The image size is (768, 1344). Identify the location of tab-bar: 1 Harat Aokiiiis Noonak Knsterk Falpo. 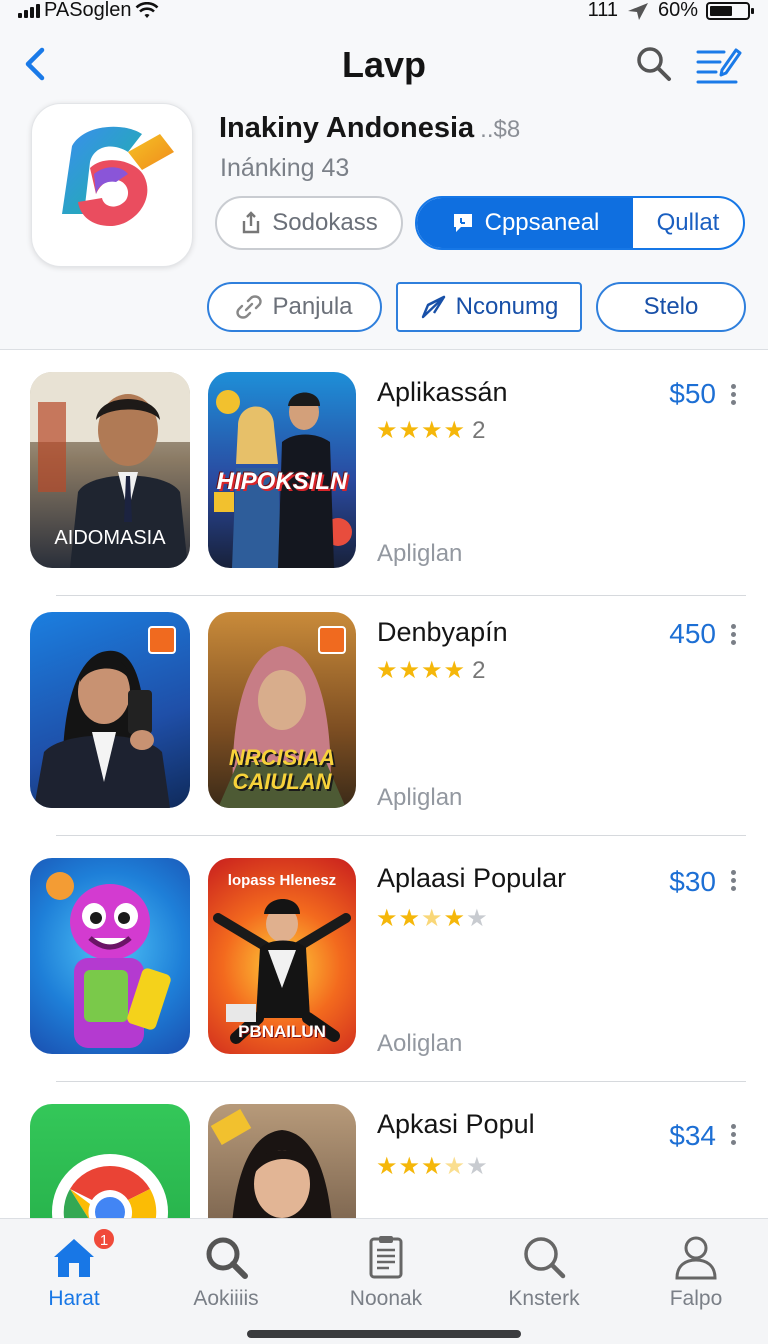
(384, 1281).